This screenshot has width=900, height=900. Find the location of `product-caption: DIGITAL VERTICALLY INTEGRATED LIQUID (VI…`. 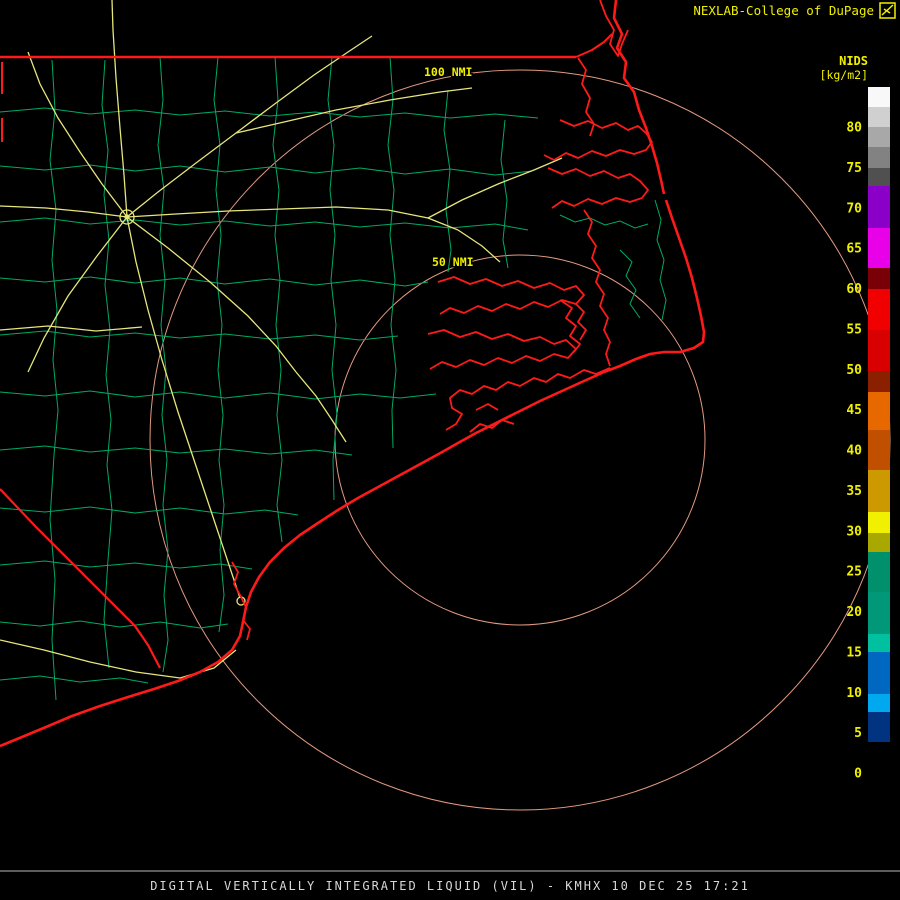

product-caption: DIGITAL VERTICALLY INTEGRATED LIQUID (VI… is located at coordinates (450, 886).